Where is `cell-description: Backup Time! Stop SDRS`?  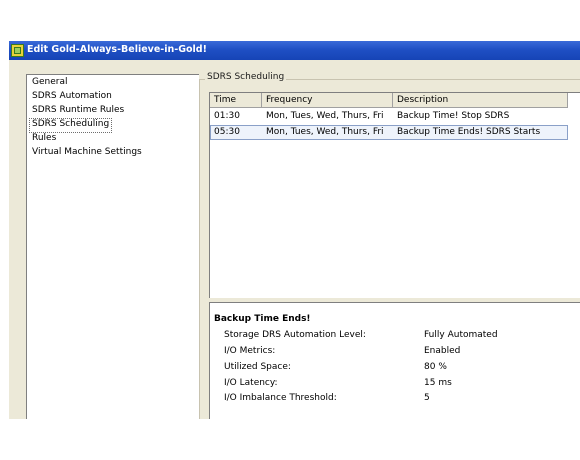
cell-description: Backup Time! Stop SDRS is located at coordinates (453, 116).